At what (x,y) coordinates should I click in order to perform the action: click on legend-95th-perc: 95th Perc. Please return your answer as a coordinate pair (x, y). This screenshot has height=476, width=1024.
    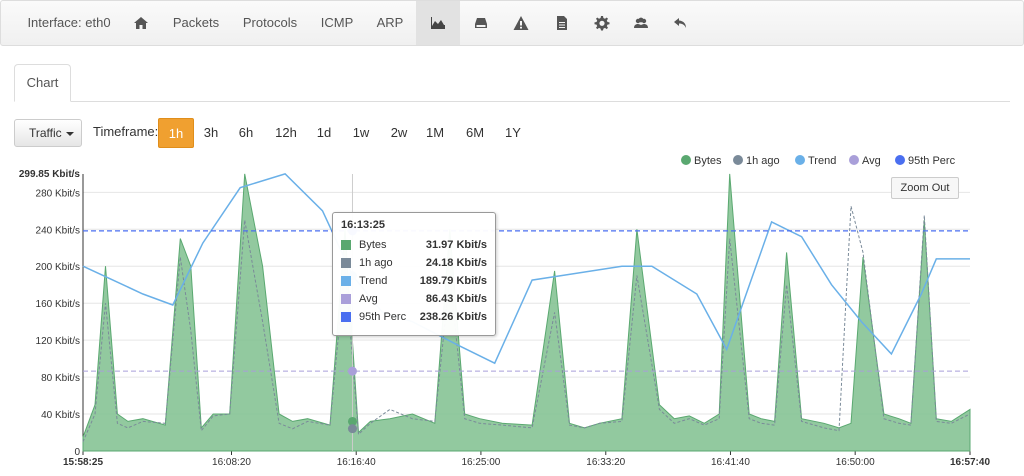
    Looking at the image, I should click on (932, 161).